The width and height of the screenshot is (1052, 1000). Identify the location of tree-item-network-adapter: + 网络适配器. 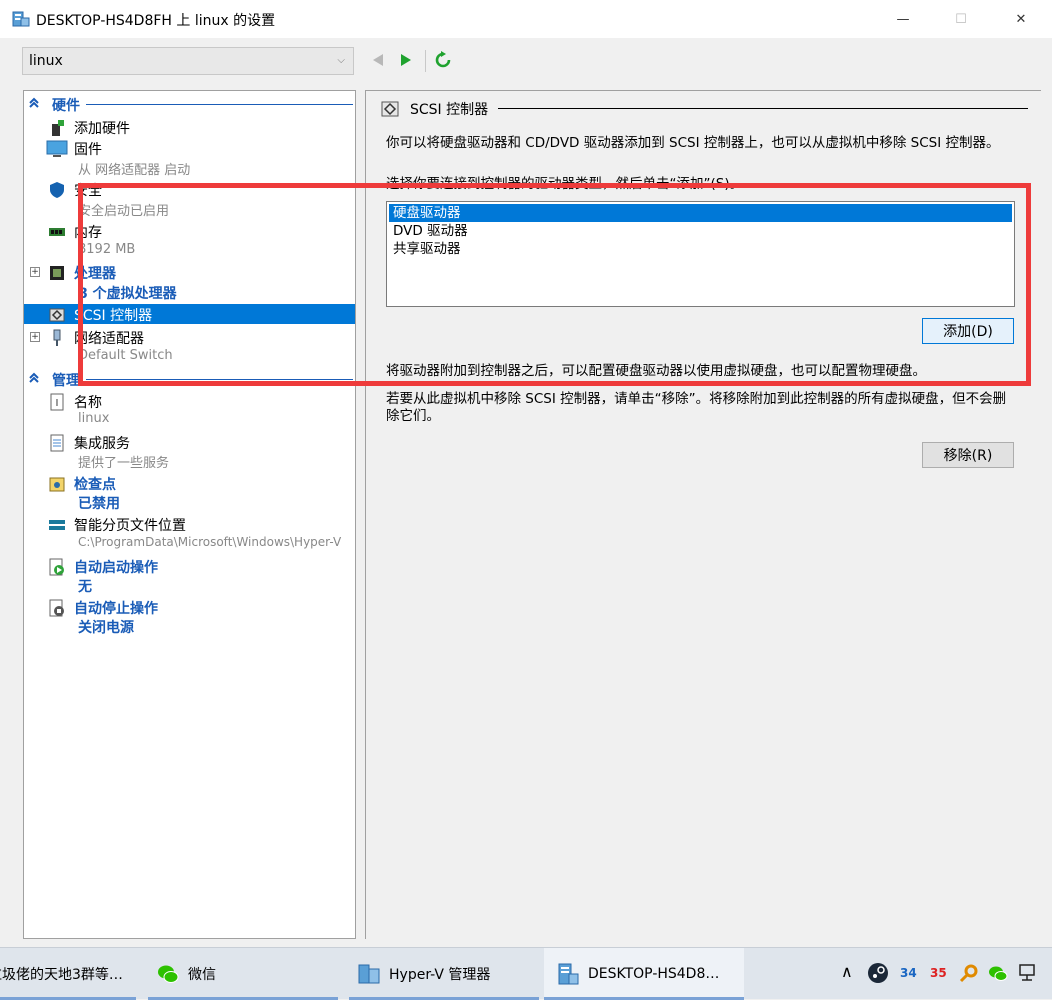
(189, 337).